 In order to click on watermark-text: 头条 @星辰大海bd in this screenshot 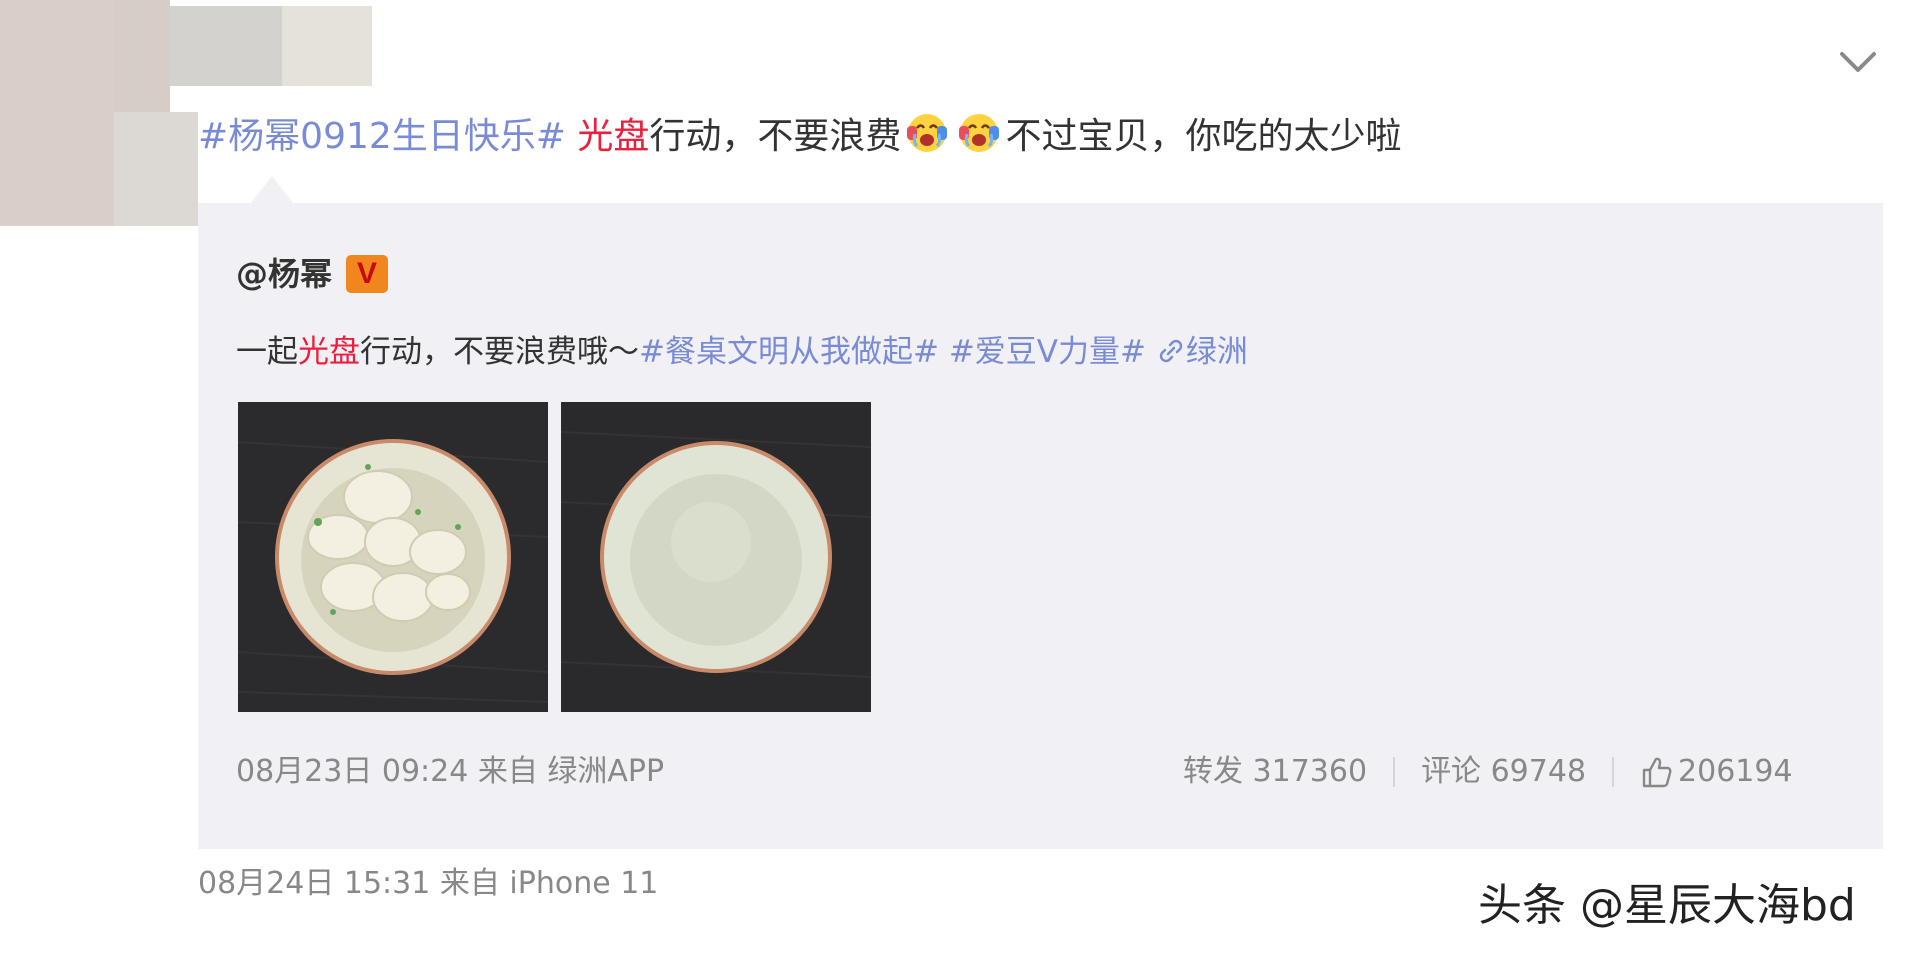, I will do `click(1667, 905)`.